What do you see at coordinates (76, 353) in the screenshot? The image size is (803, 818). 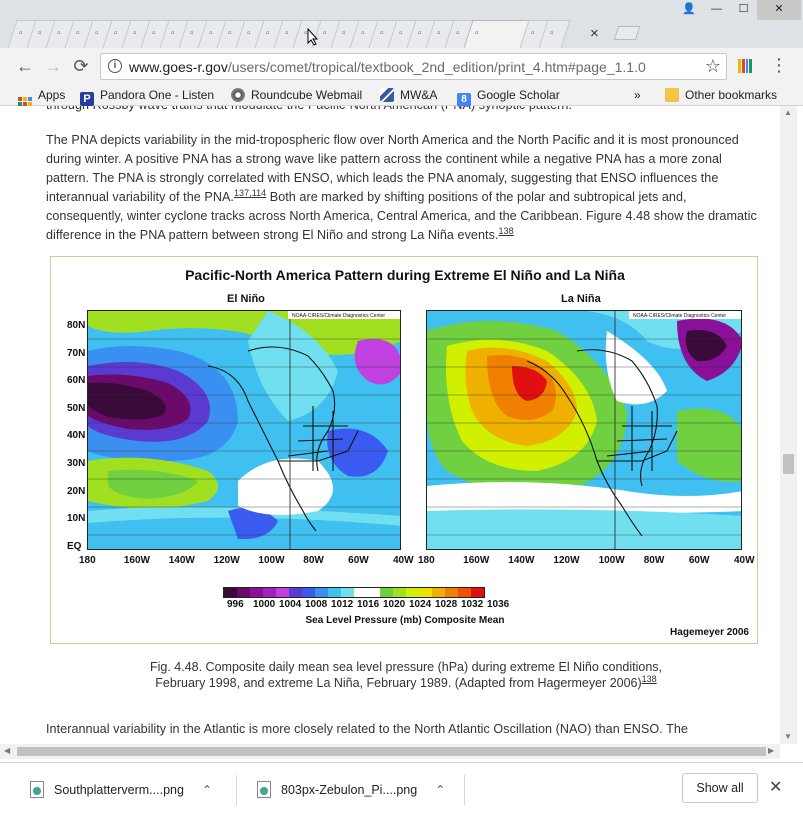 I see `latitude-label: 70N` at bounding box center [76, 353].